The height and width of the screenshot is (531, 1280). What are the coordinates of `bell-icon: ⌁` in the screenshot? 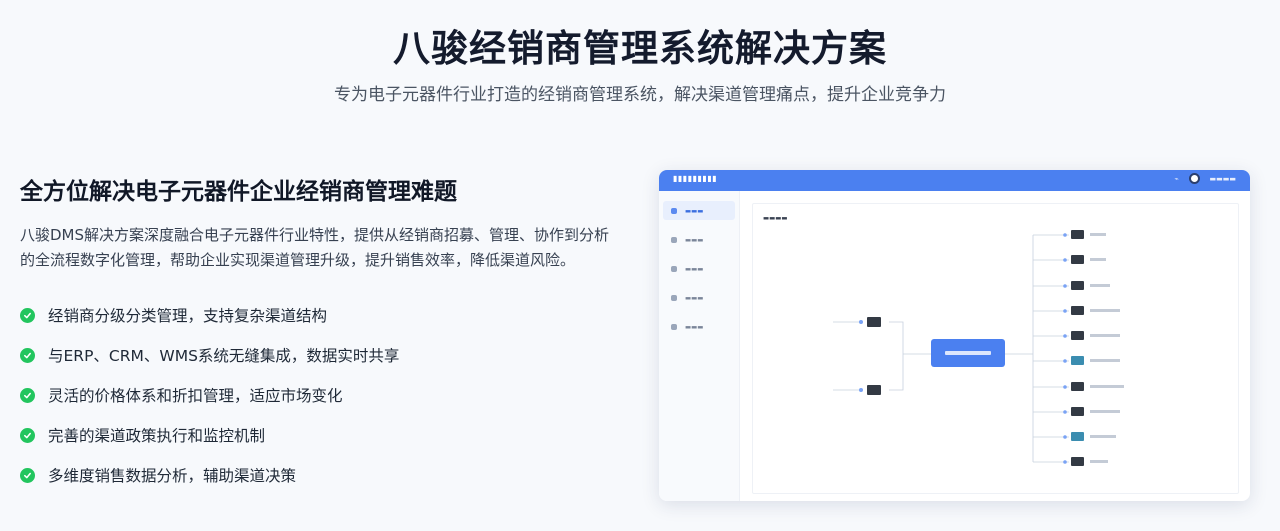 It's located at (1176, 178).